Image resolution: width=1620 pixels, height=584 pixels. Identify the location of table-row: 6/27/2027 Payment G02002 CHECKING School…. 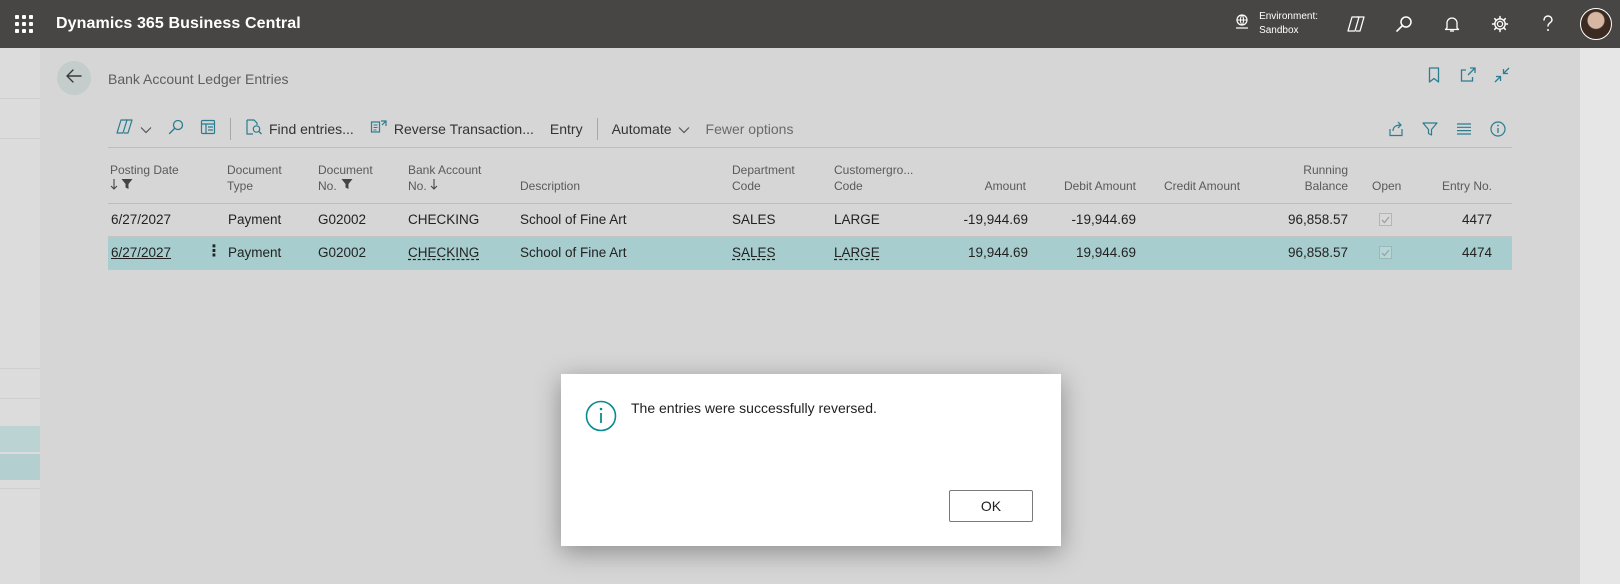
(810, 220).